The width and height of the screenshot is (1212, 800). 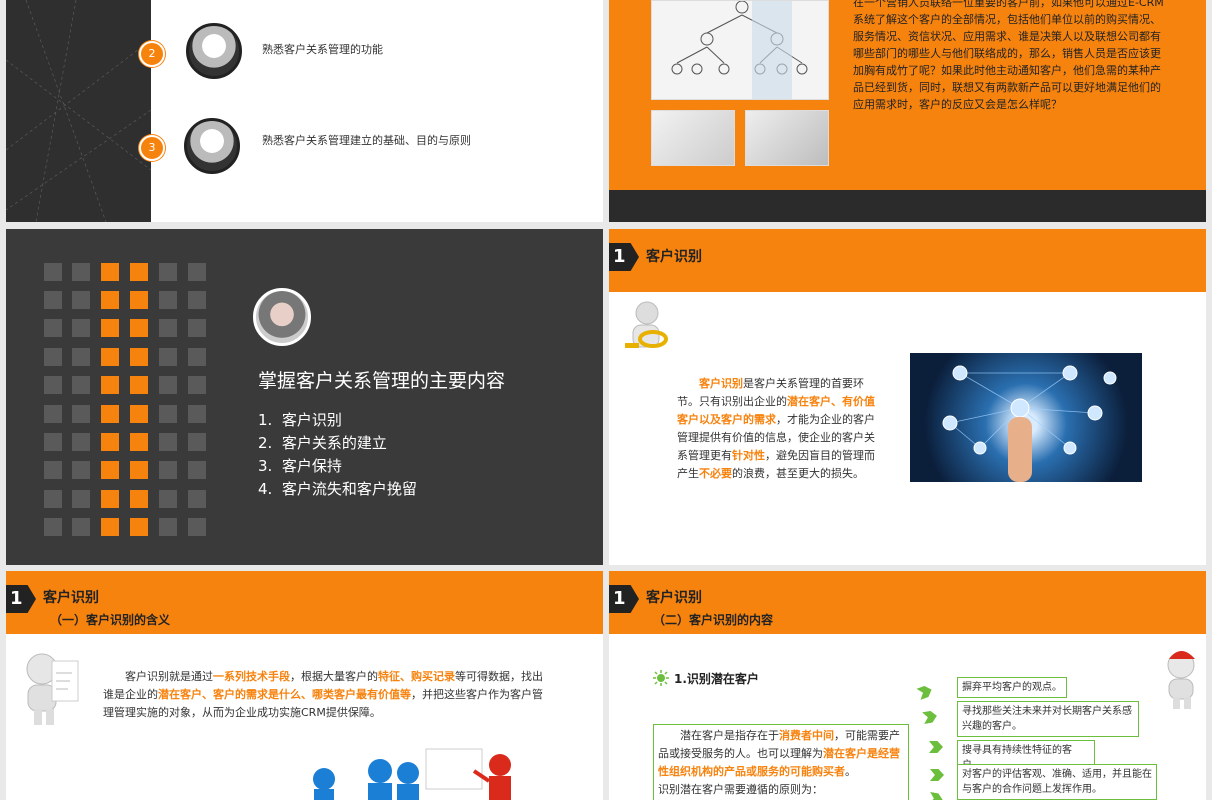 What do you see at coordinates (110, 620) in the screenshot?
I see `section-subtitle: （一）客户识别的含义` at bounding box center [110, 620].